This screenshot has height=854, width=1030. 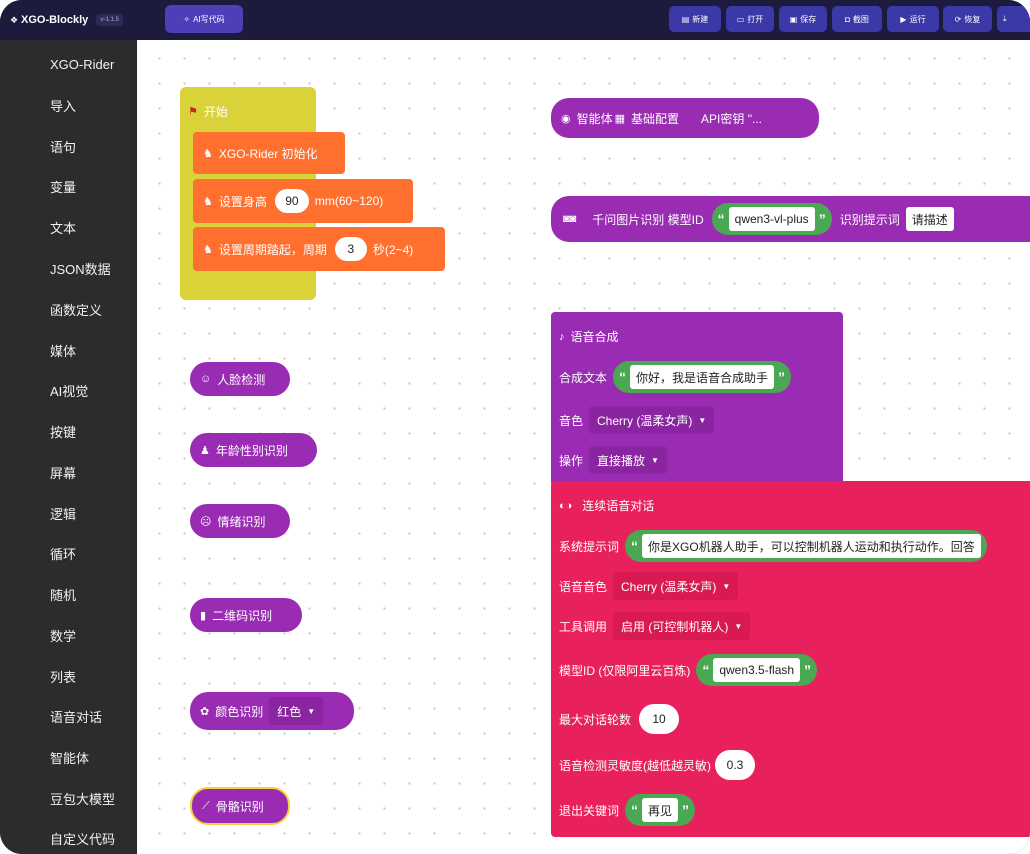 What do you see at coordinates (76, 717) in the screenshot?
I see `sidebar-item-label: 语音对话` at bounding box center [76, 717].